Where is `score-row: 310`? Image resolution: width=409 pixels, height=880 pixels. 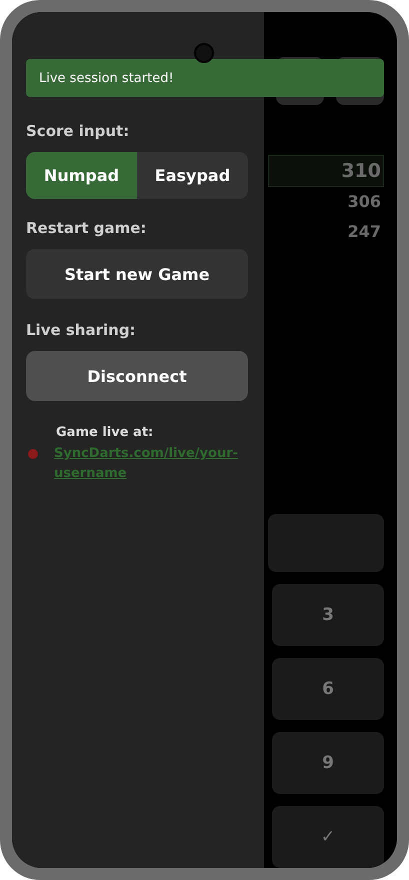 score-row: 310 is located at coordinates (326, 171).